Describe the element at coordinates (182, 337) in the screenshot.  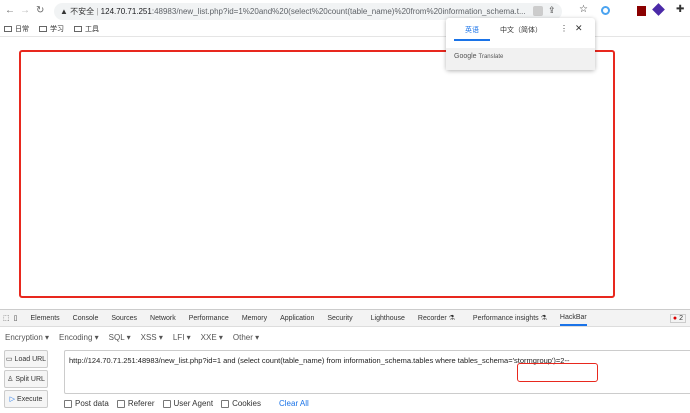
I see `menu-lfi: LFI ▾` at that location.